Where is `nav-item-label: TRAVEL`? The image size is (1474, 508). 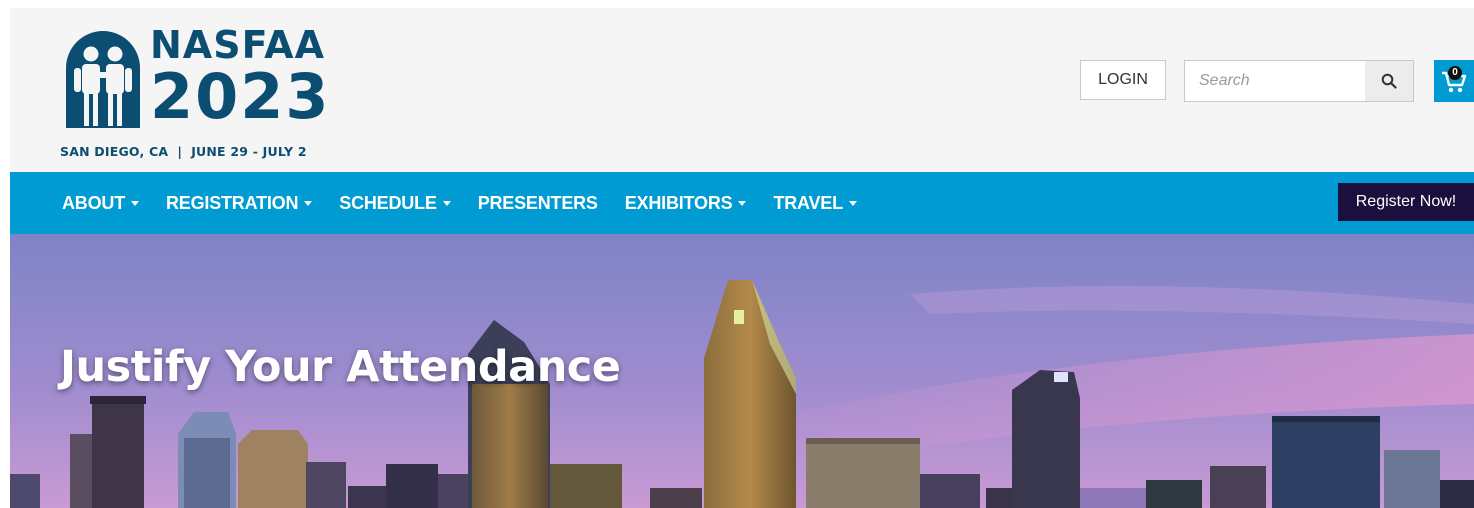 nav-item-label: TRAVEL is located at coordinates (808, 202).